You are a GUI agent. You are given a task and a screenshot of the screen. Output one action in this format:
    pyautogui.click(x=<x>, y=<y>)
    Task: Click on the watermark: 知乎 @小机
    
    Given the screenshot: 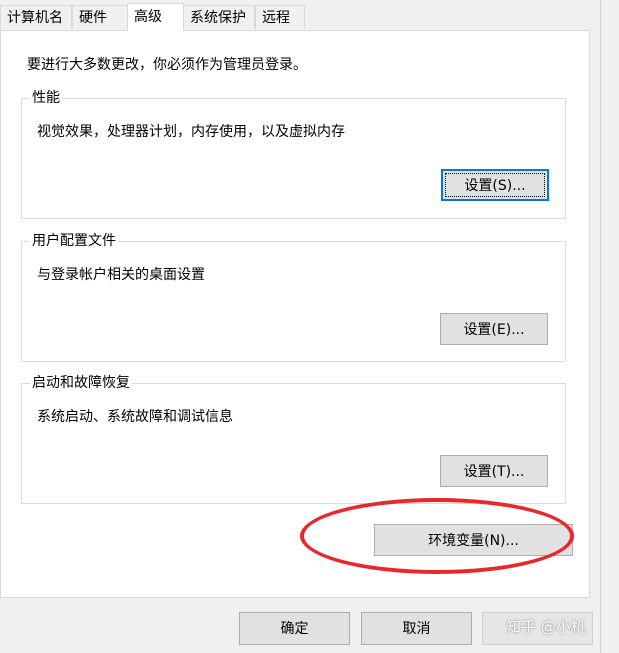 What is the action you would take?
    pyautogui.click(x=546, y=627)
    